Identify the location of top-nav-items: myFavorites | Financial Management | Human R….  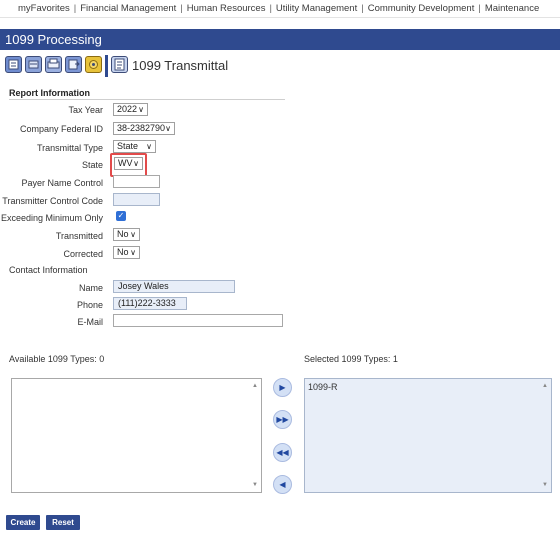
(278, 8).